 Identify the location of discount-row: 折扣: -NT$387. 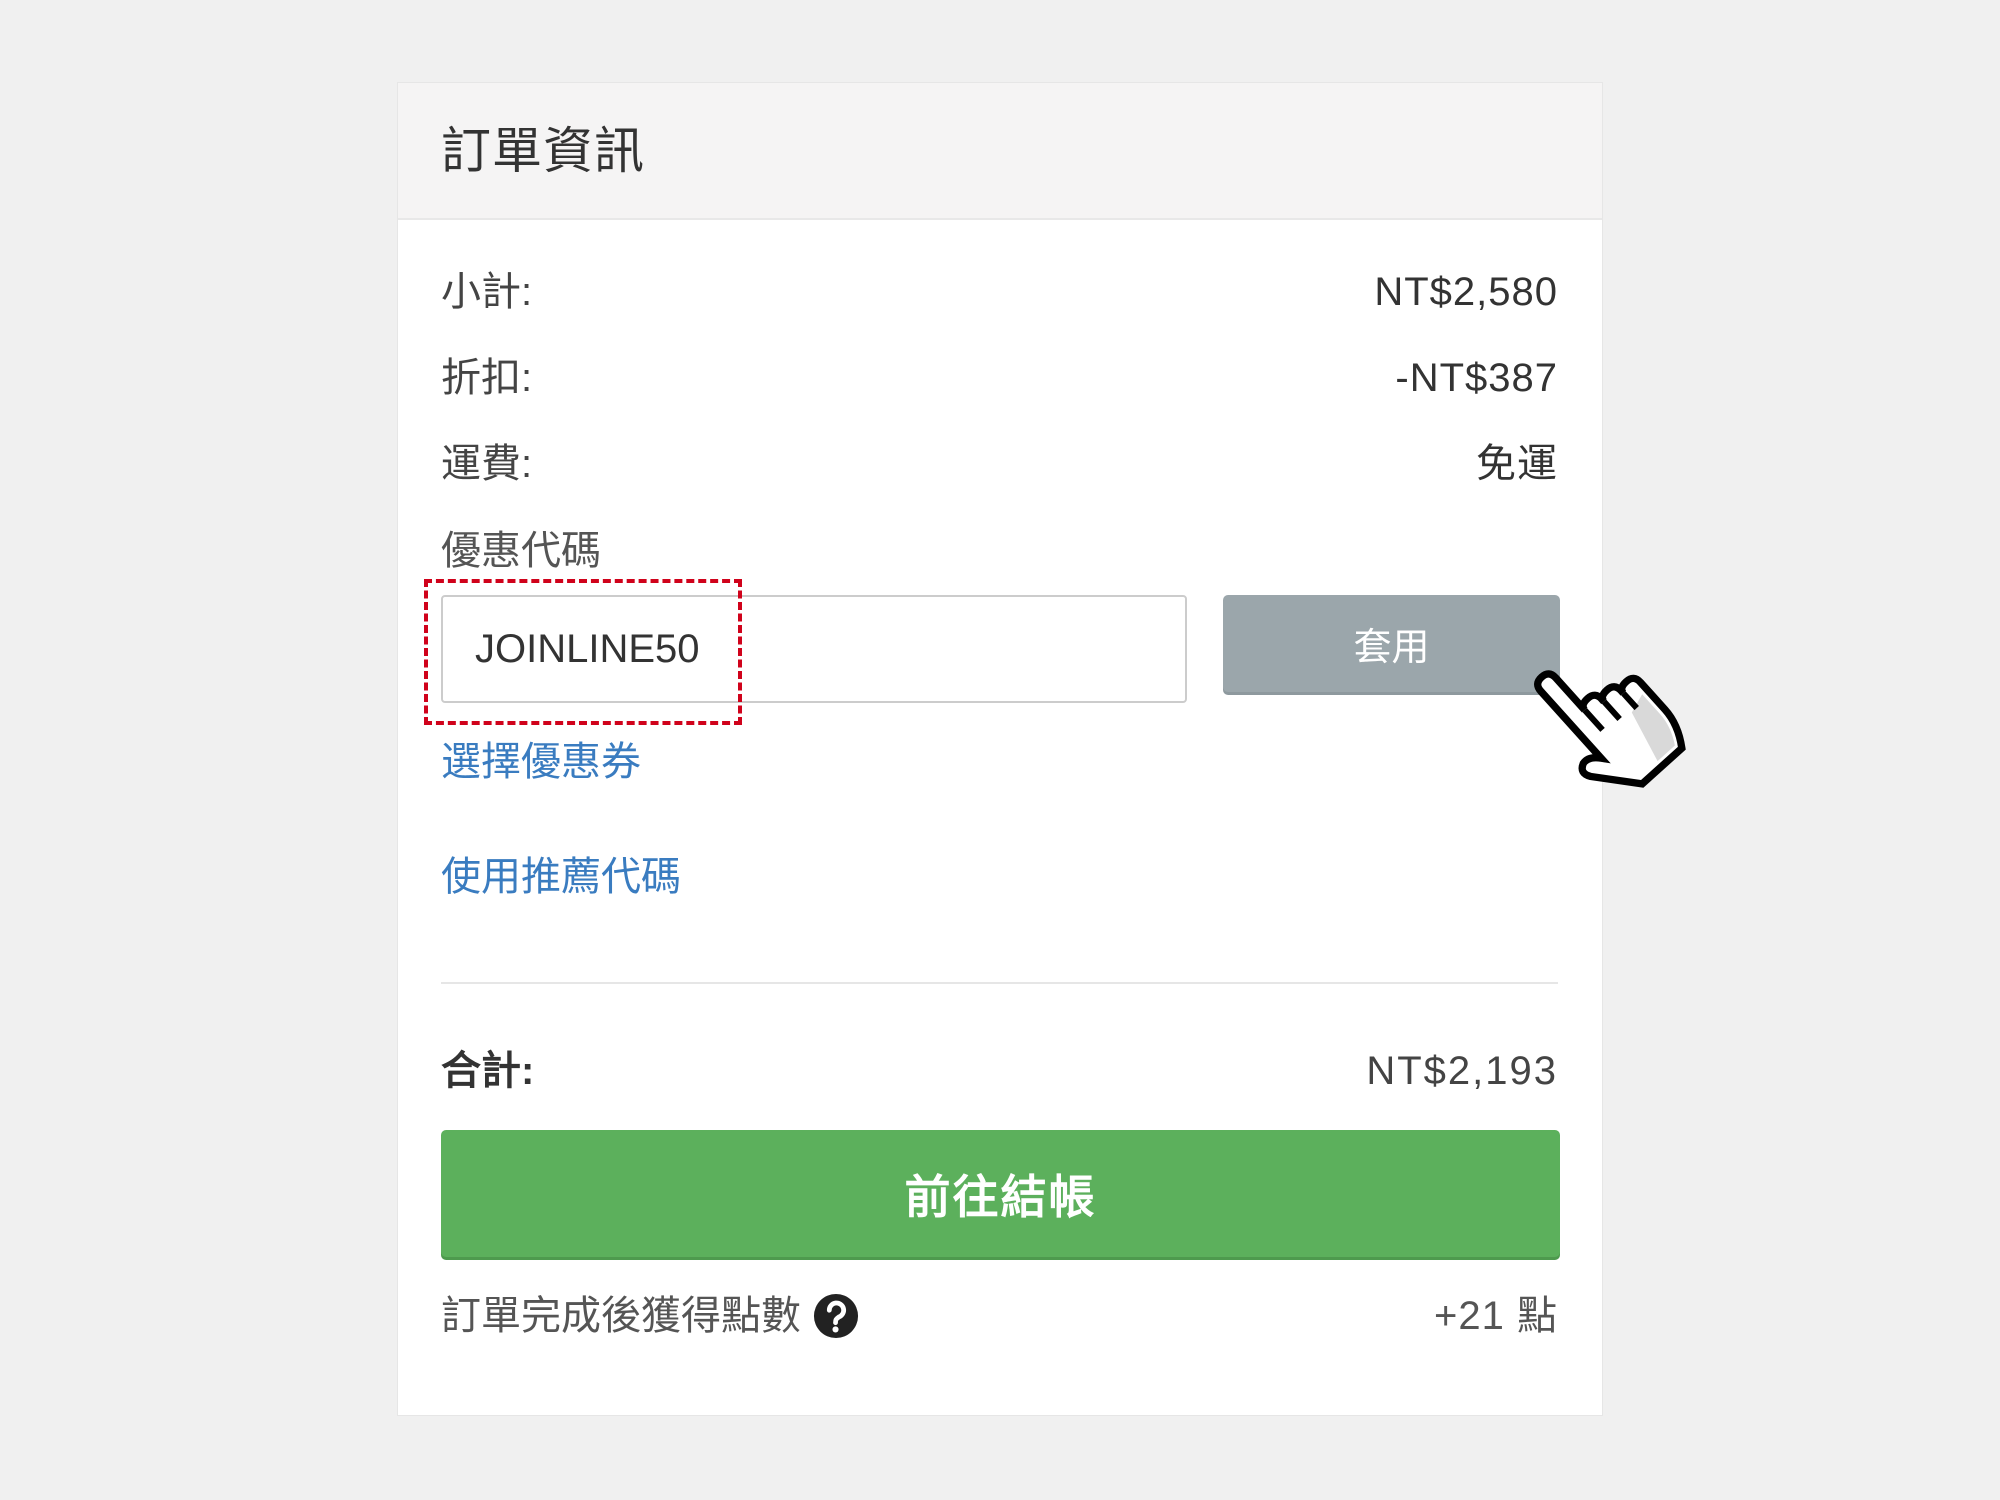
(999, 378).